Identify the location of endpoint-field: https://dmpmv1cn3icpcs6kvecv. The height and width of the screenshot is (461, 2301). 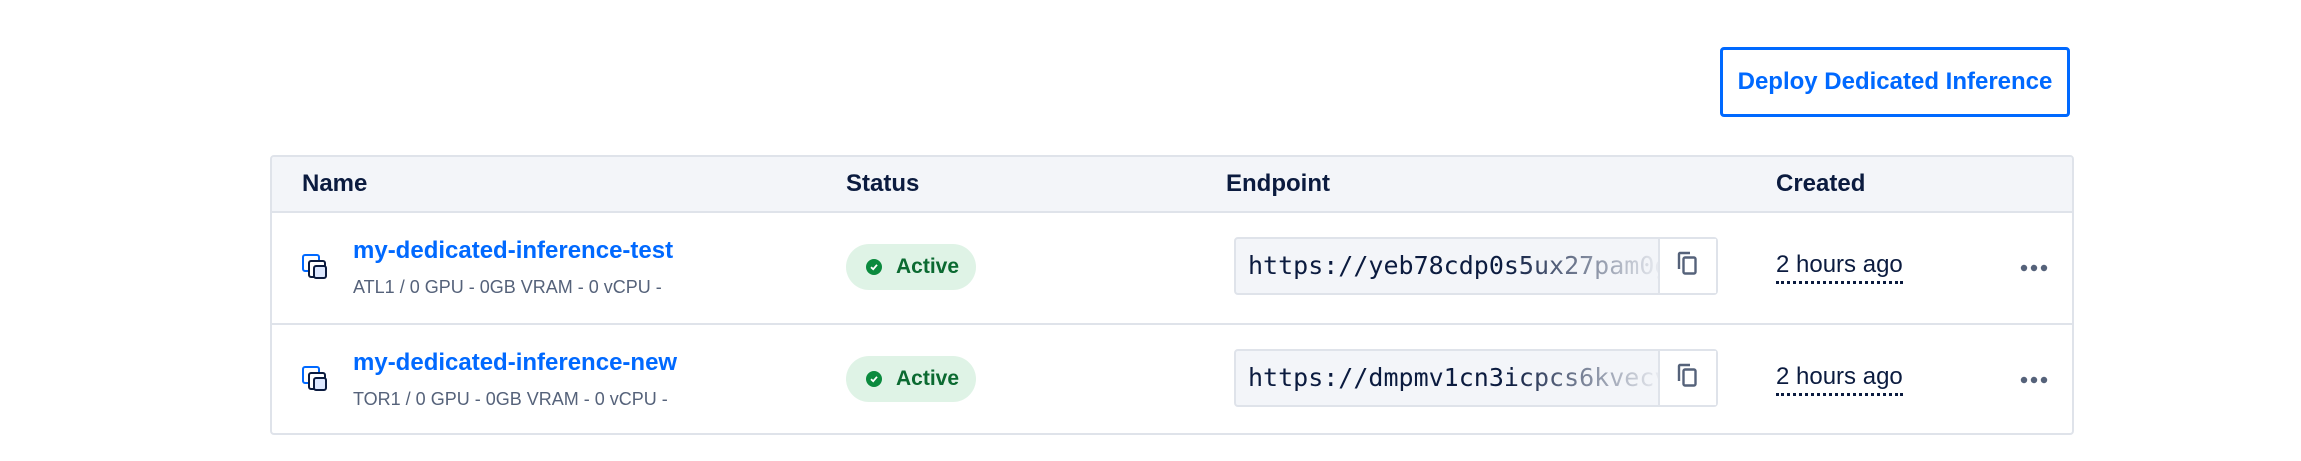
(1476, 378).